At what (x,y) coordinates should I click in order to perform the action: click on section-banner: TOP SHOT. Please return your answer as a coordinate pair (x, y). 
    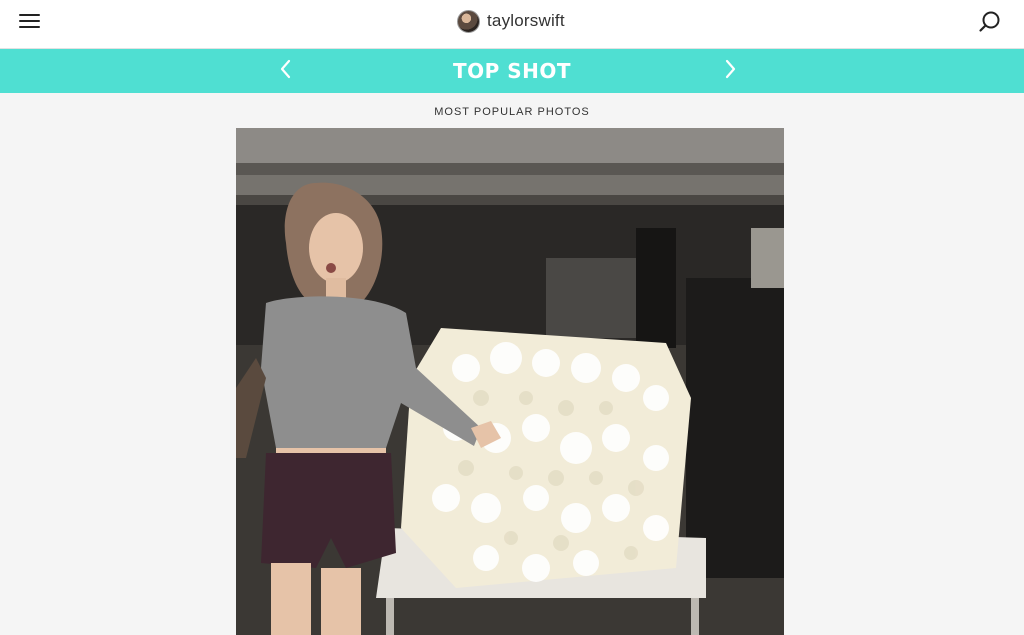
    Looking at the image, I should click on (512, 71).